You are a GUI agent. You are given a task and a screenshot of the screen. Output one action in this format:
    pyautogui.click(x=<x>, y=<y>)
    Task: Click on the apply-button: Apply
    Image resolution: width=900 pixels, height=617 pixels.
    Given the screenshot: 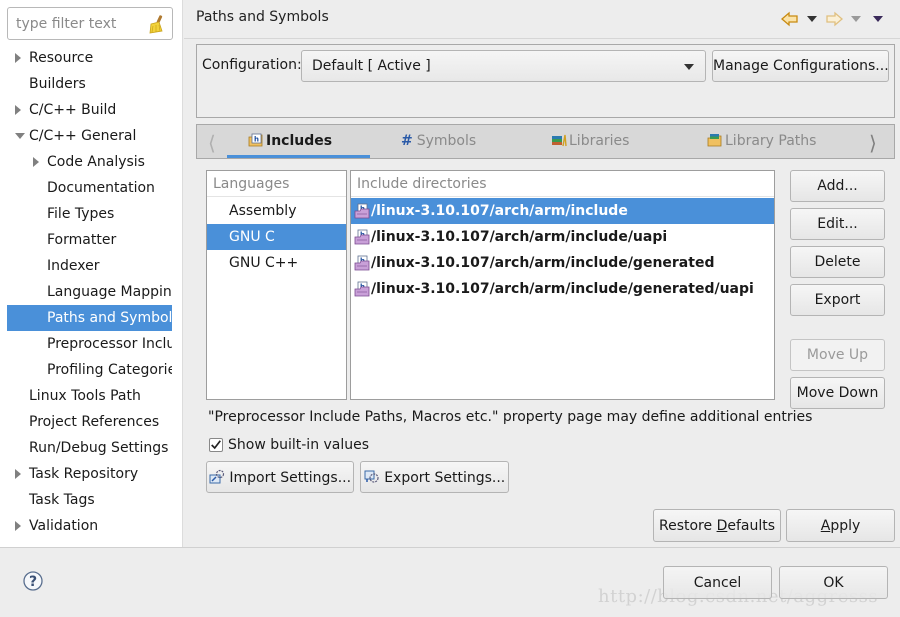 What is the action you would take?
    pyautogui.click(x=840, y=525)
    